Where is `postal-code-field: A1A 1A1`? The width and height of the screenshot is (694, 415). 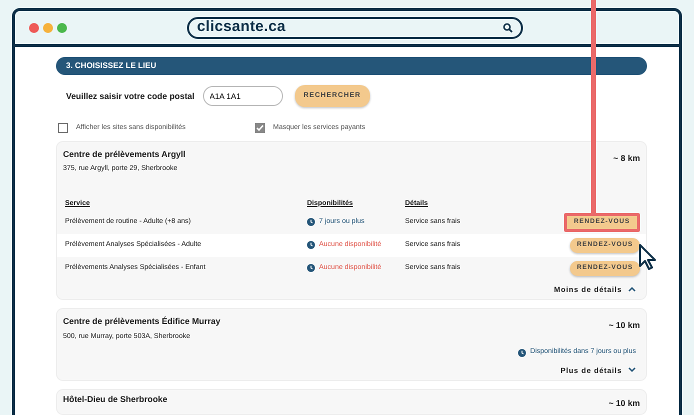 postal-code-field: A1A 1A1 is located at coordinates (242, 96).